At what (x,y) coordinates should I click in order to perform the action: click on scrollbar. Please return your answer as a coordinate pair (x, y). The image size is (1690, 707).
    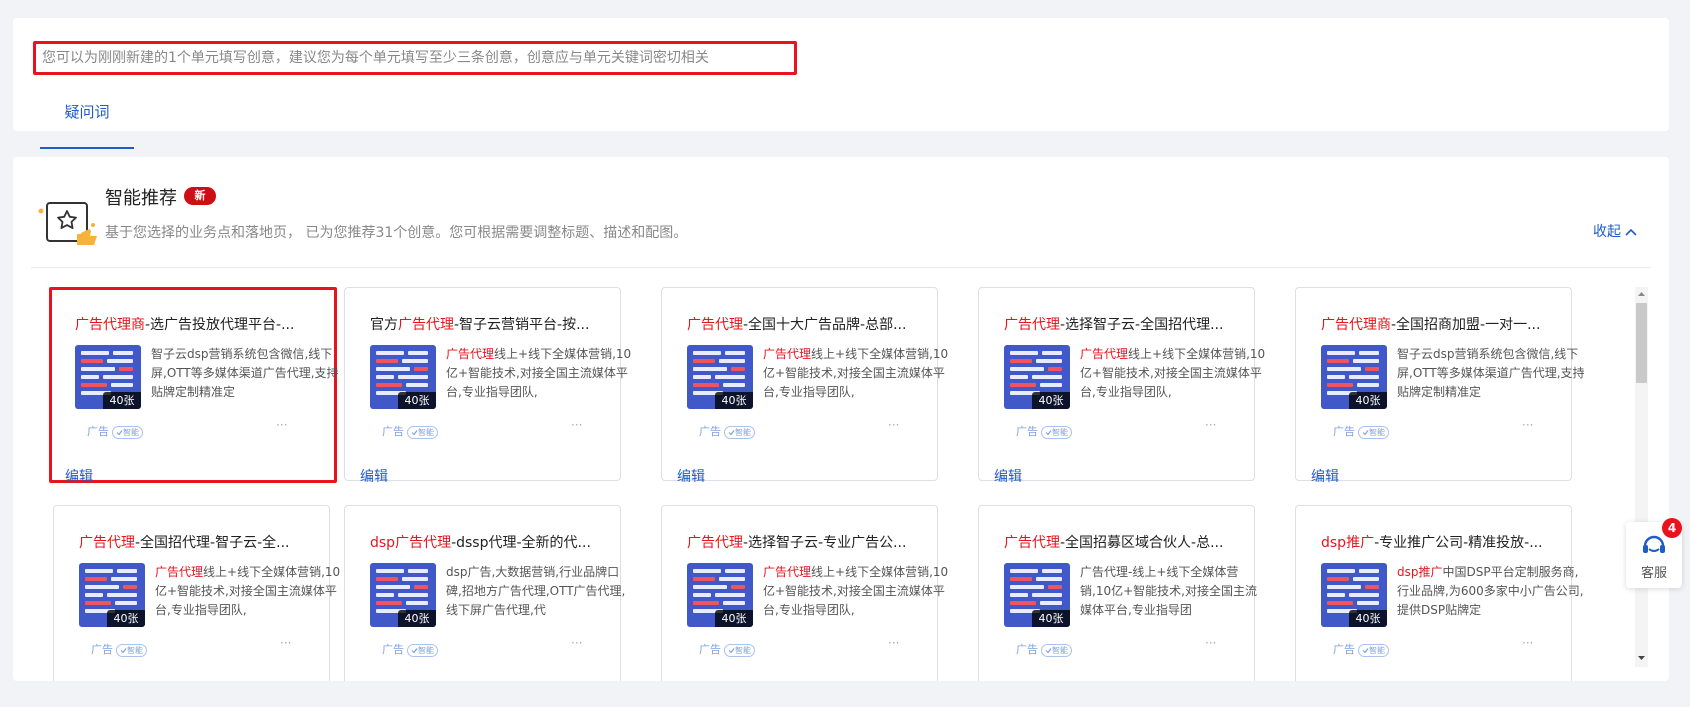
    Looking at the image, I should click on (1641, 477).